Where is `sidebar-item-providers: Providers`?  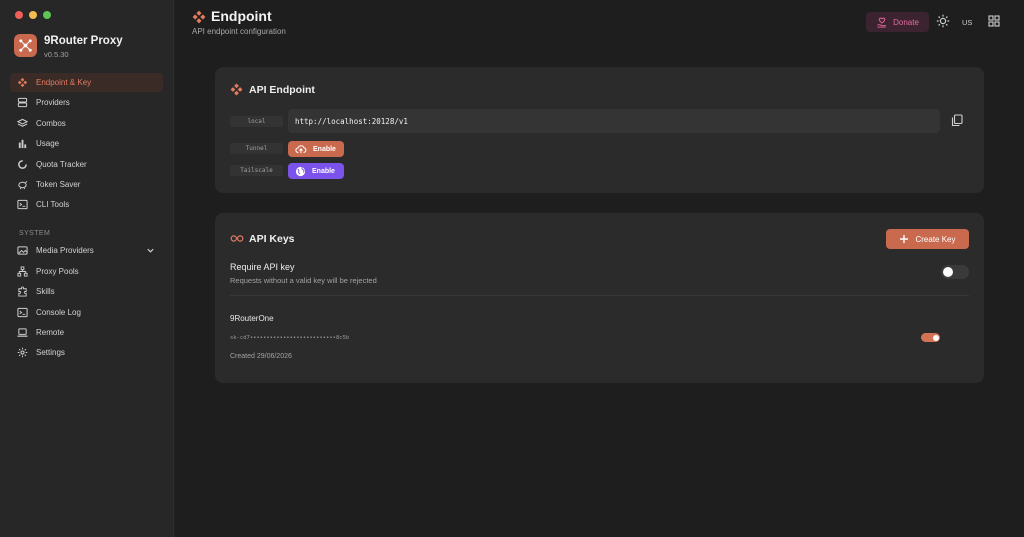 sidebar-item-providers: Providers is located at coordinates (86, 102).